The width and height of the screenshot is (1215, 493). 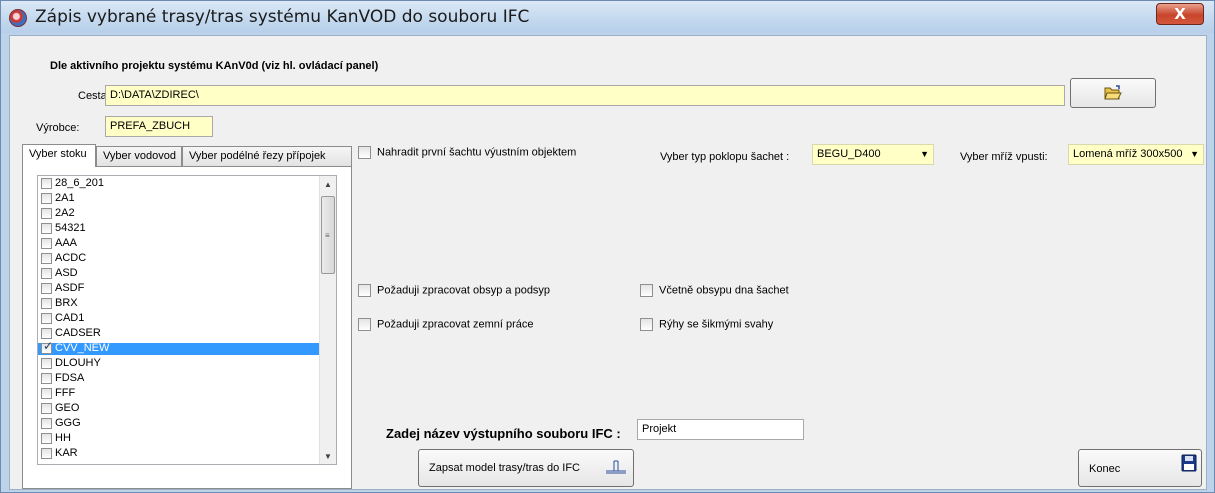 I want to click on sewer-item-label: CAD1, so click(x=70, y=318).